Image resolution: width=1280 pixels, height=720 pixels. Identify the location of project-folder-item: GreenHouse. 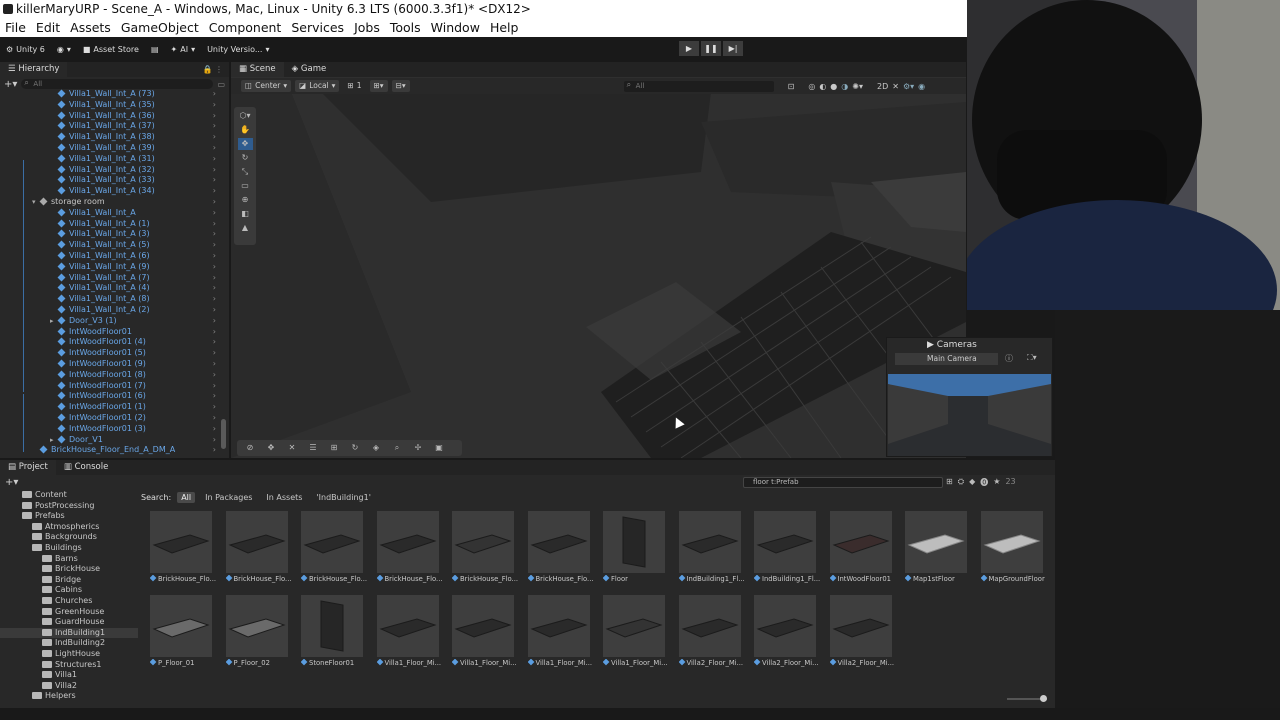
(69, 612).